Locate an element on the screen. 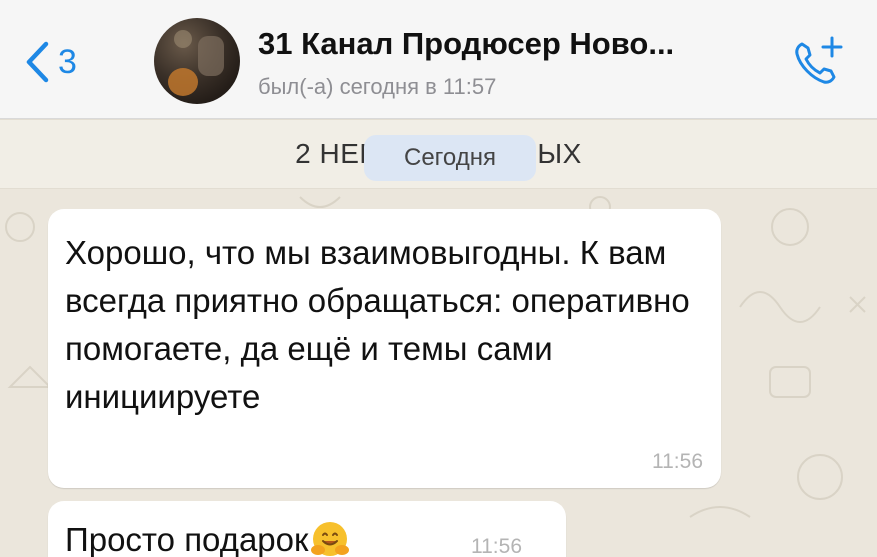 Image resolution: width=877 pixels, height=557 pixels. last-seen-status: был(-а) сегодня в 11:57 is located at coordinates (377, 86).